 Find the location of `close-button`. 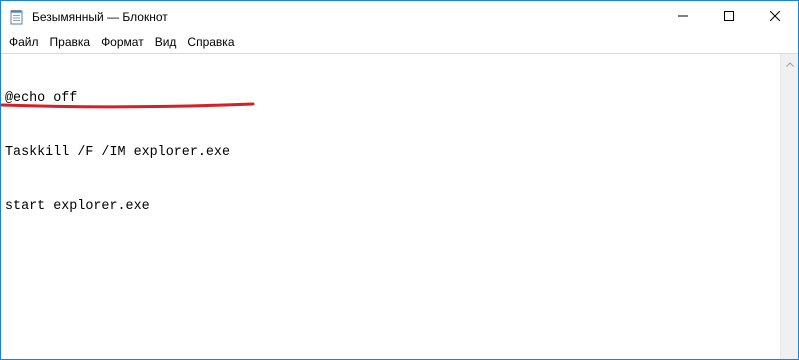

close-button is located at coordinates (775, 16).